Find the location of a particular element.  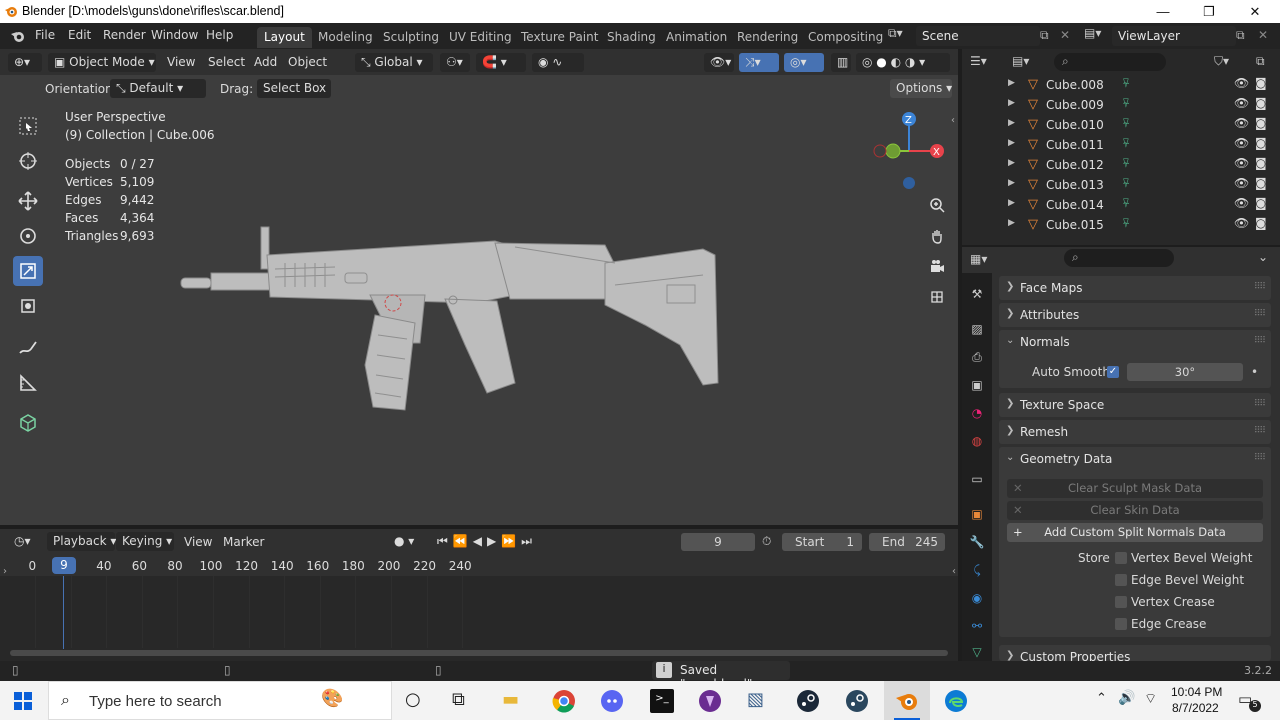

outliner-row: ▶ ▽ Cube.013 ⍫ 👁 ◙ is located at coordinates (1117, 185).